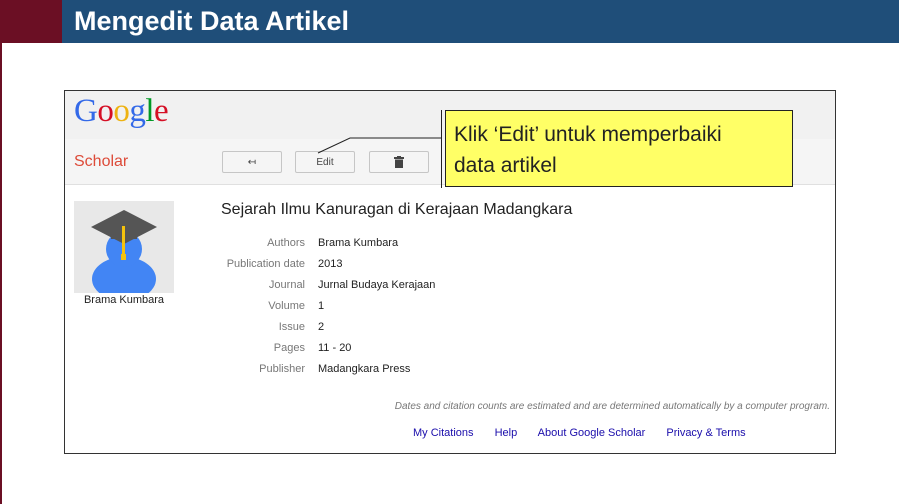 The width and height of the screenshot is (899, 504). I want to click on field-value: 1, so click(321, 306).